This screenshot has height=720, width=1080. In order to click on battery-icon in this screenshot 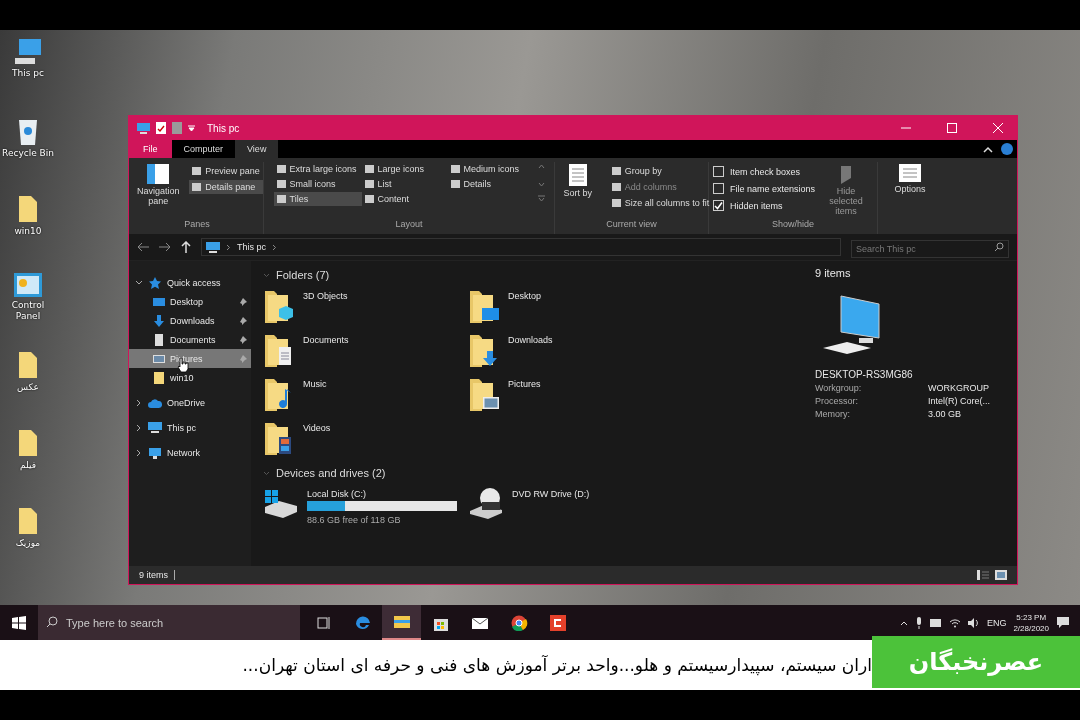, I will do `click(935, 622)`.